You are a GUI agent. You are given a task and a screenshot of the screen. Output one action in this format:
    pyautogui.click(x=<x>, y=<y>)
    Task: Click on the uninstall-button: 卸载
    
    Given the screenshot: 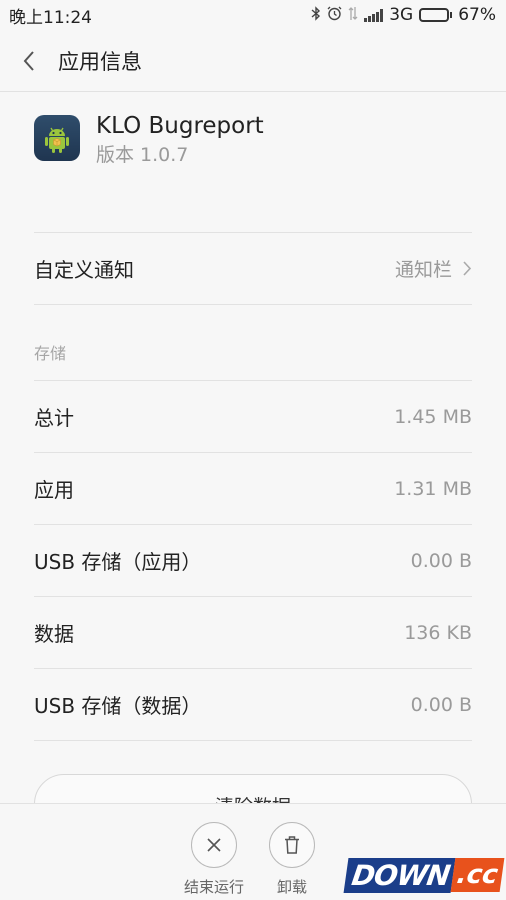 What is the action you would take?
    pyautogui.click(x=292, y=859)
    